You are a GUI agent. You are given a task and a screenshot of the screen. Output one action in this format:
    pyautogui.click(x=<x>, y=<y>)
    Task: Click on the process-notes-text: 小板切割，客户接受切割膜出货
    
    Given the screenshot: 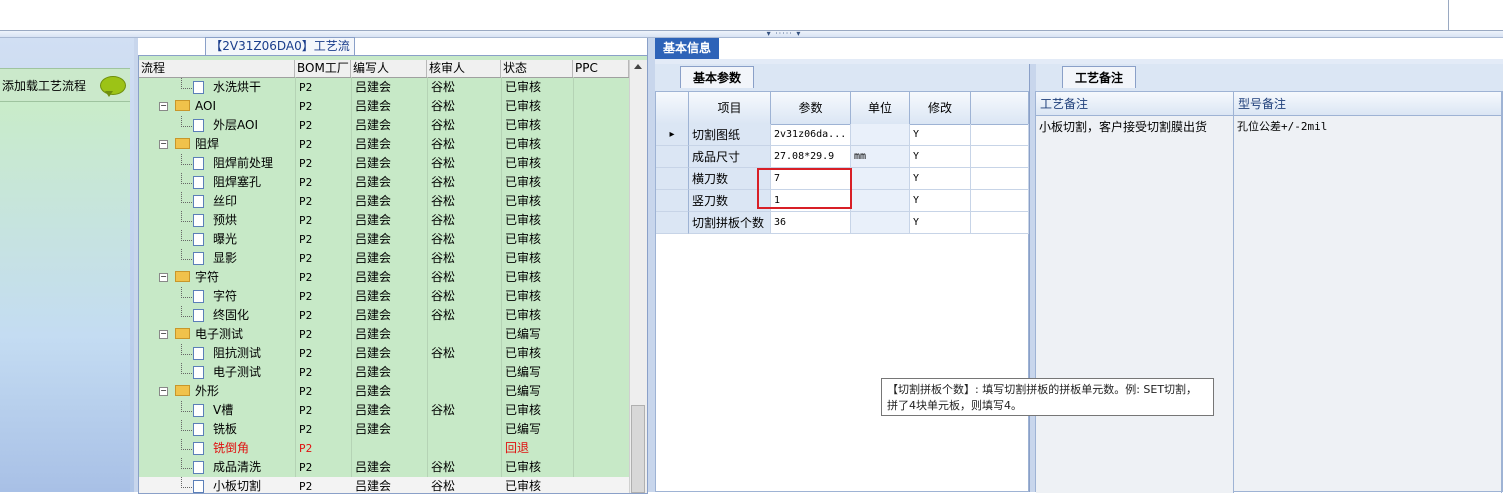 What is the action you would take?
    pyautogui.click(x=1135, y=304)
    